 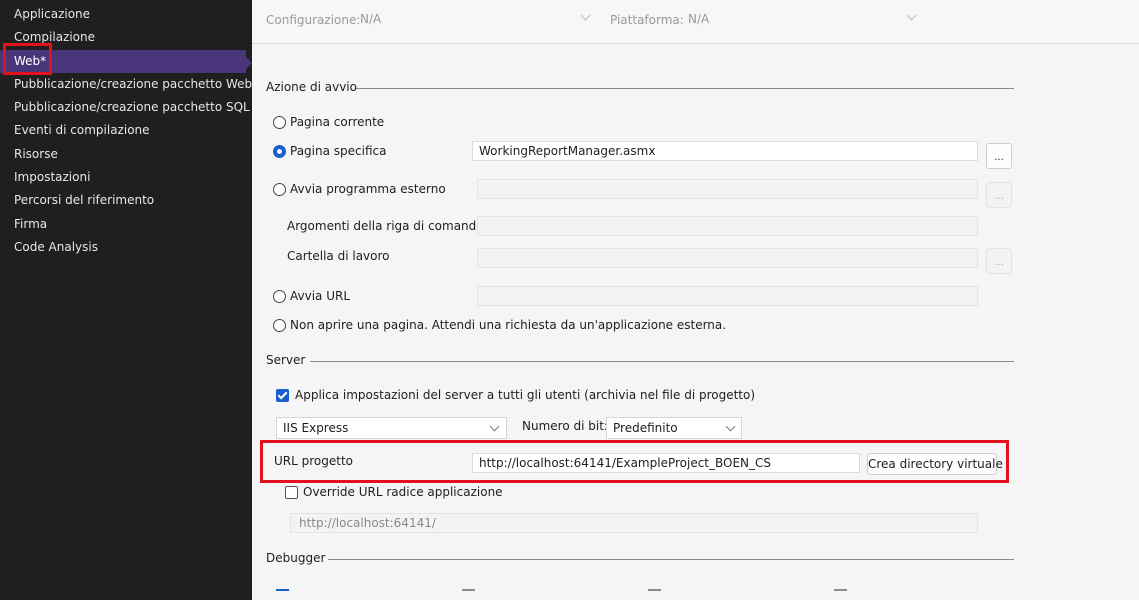 I want to click on server-section: Server, so click(x=641, y=361).